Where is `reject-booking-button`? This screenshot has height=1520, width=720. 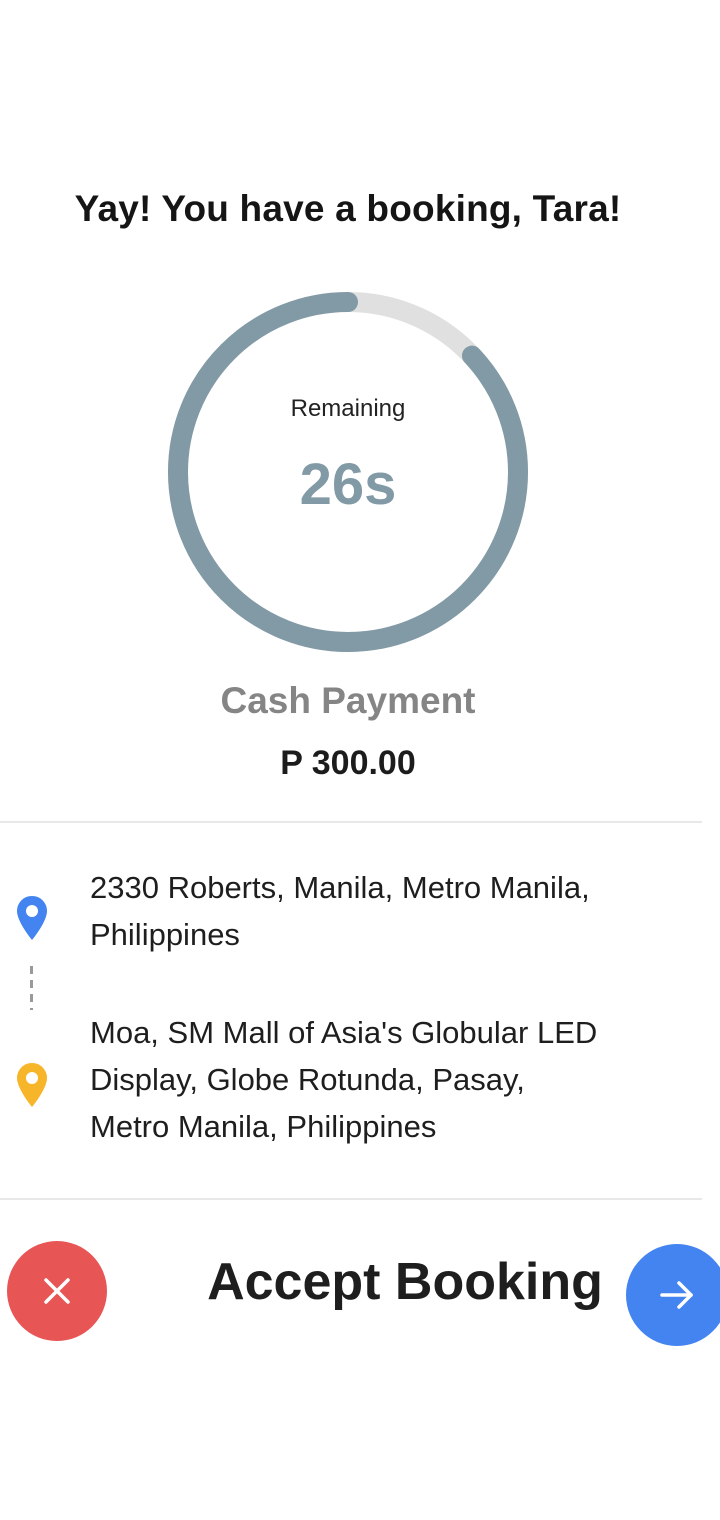
reject-booking-button is located at coordinates (57, 1291).